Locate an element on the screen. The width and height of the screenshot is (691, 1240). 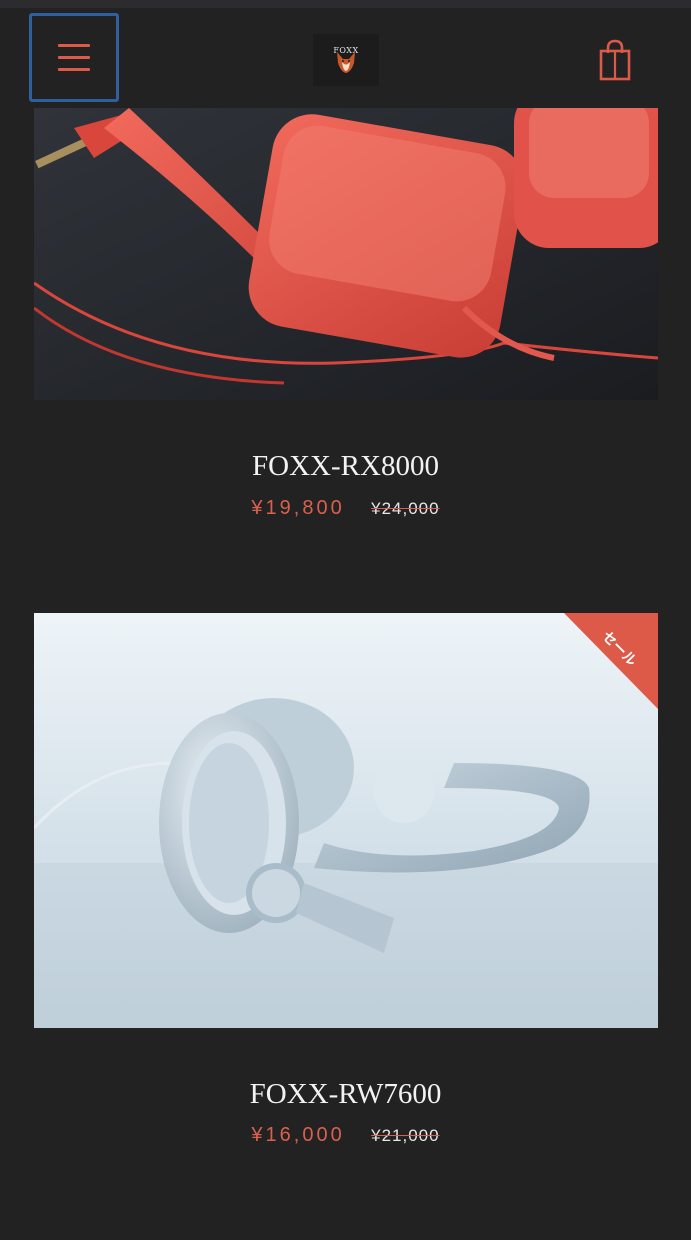
brand-logo: FOXX is located at coordinates (346, 60).